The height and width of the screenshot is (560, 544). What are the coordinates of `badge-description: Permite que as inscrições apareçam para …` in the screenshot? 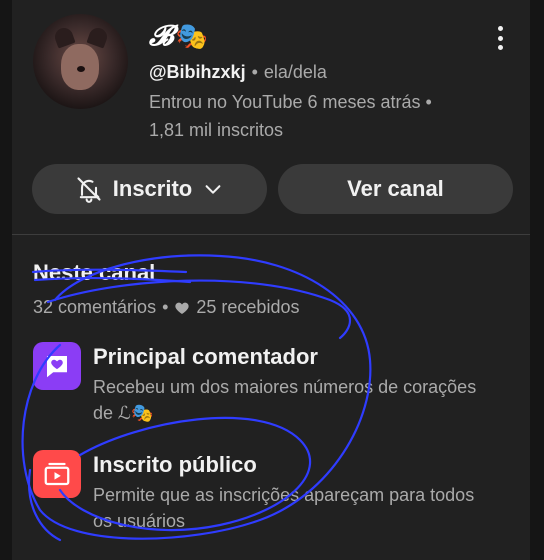 It's located at (318, 508).